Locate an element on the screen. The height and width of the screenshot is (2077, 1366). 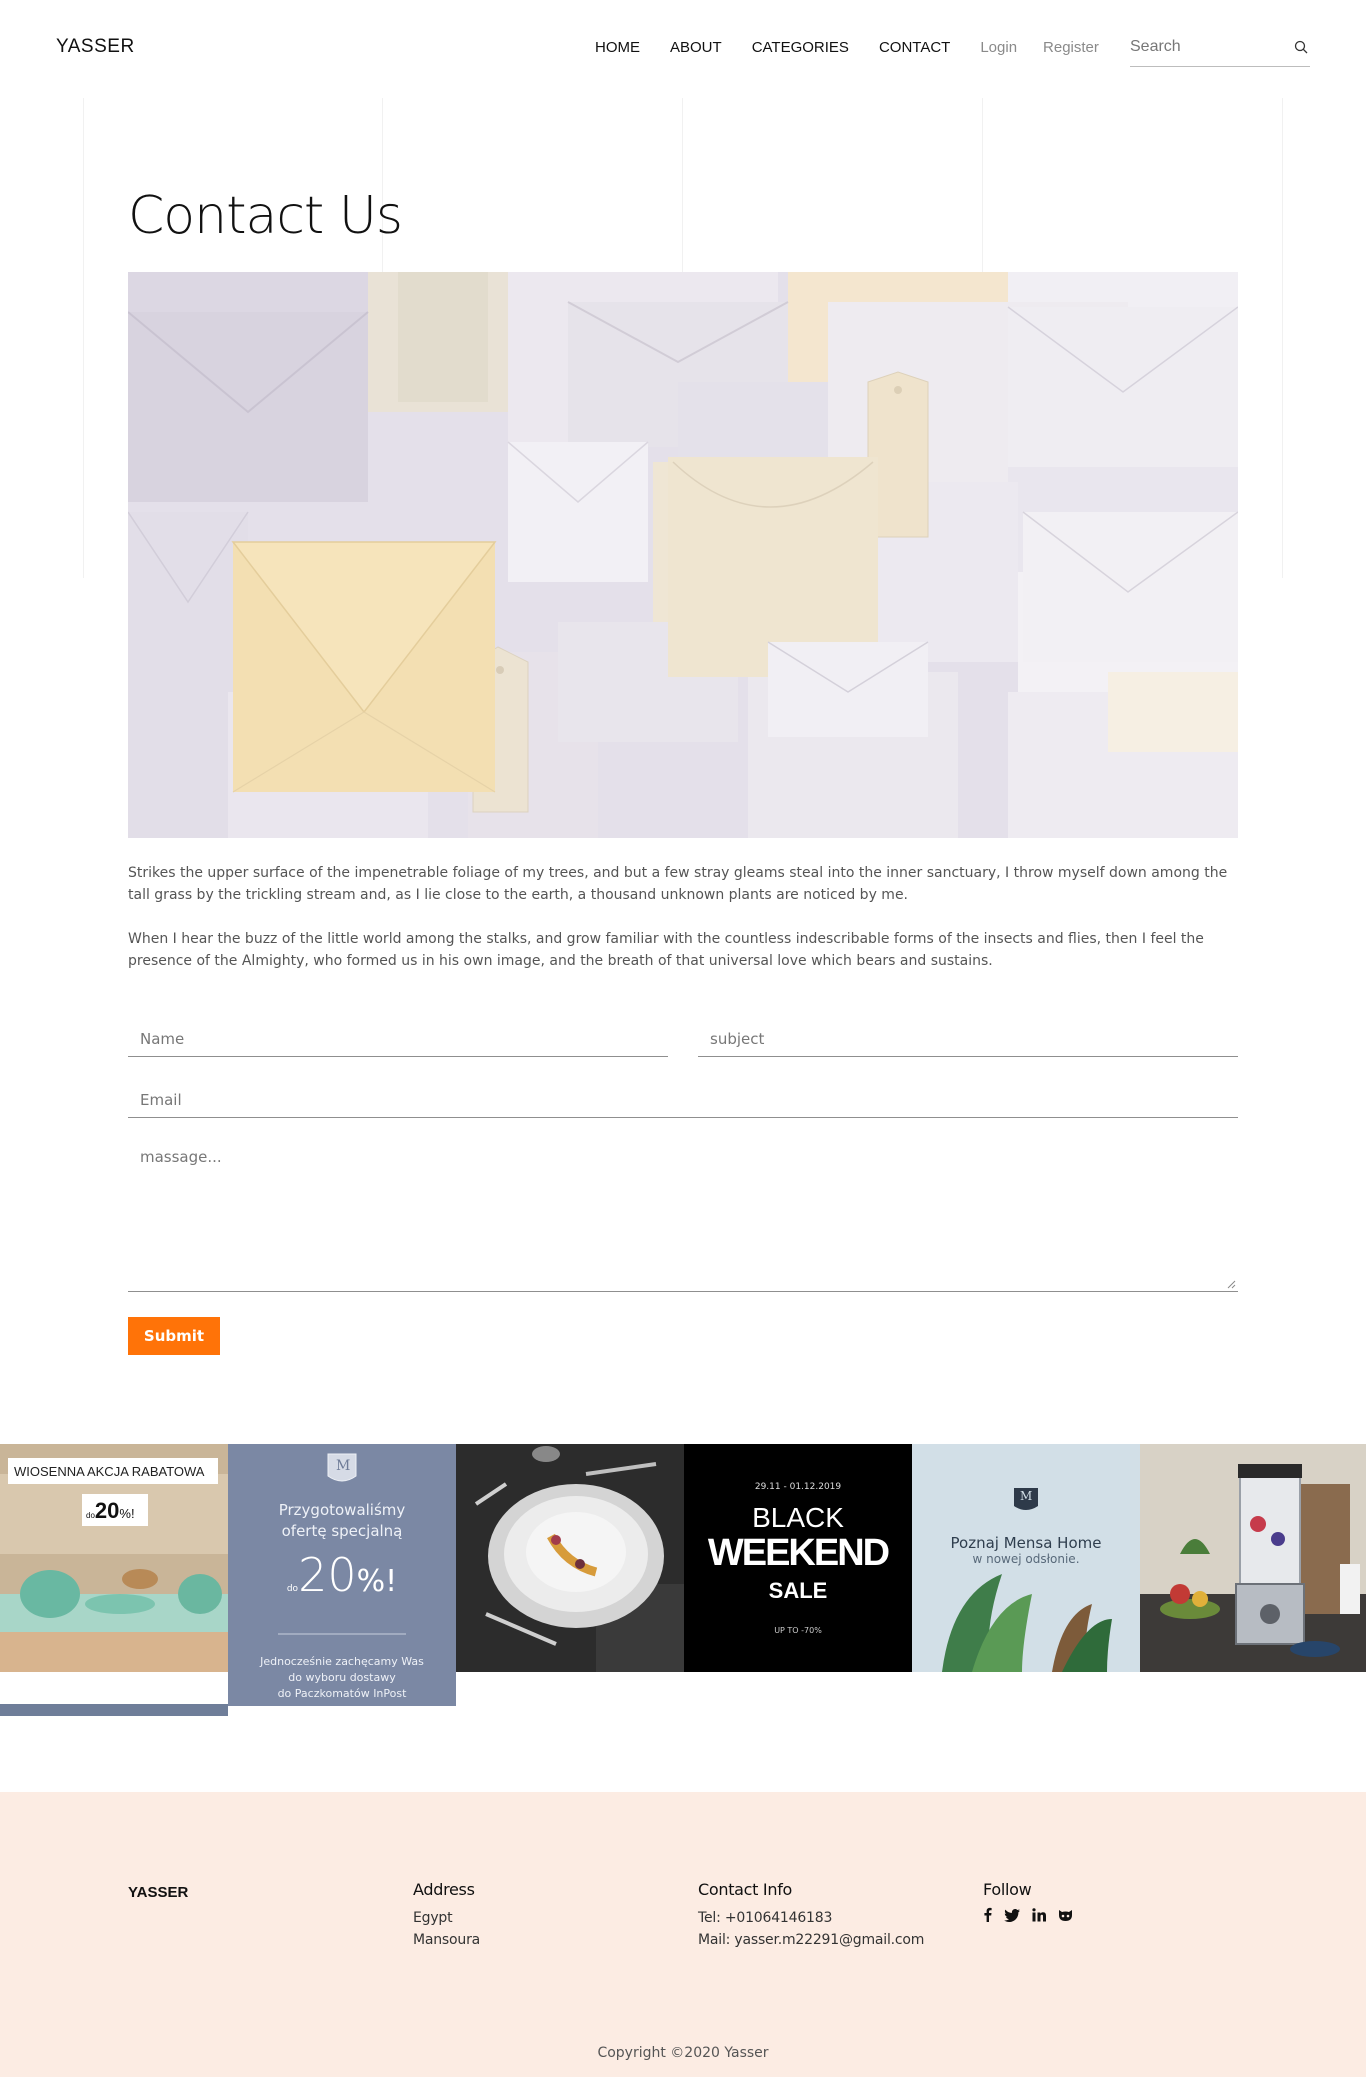
promo-tile-spring-art is located at coordinates (114, 1580).